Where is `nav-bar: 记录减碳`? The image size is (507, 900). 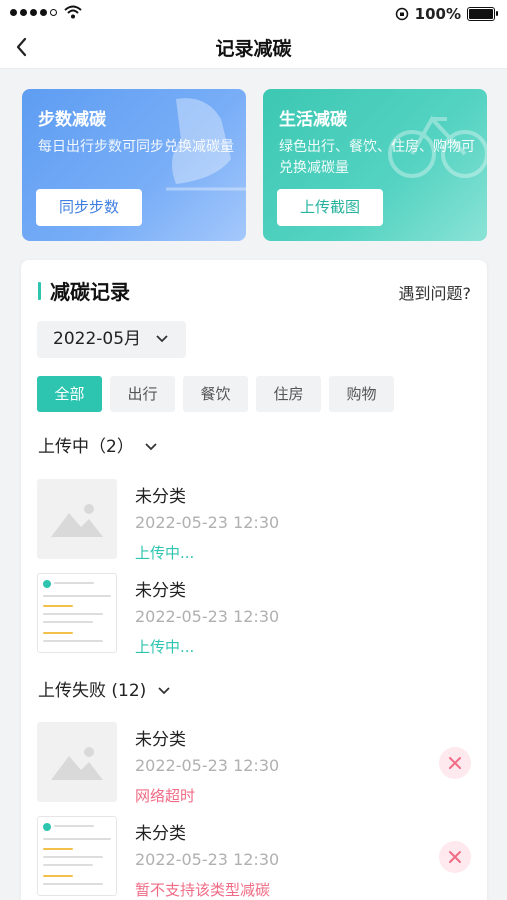
nav-bar: 记录减碳 is located at coordinates (253, 48).